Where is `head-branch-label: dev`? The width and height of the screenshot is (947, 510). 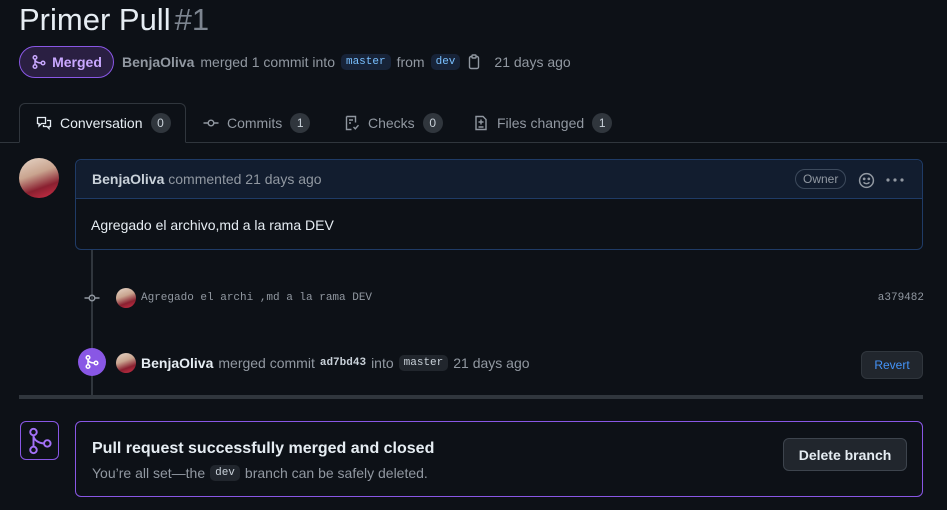
head-branch-label: dev is located at coordinates (445, 62).